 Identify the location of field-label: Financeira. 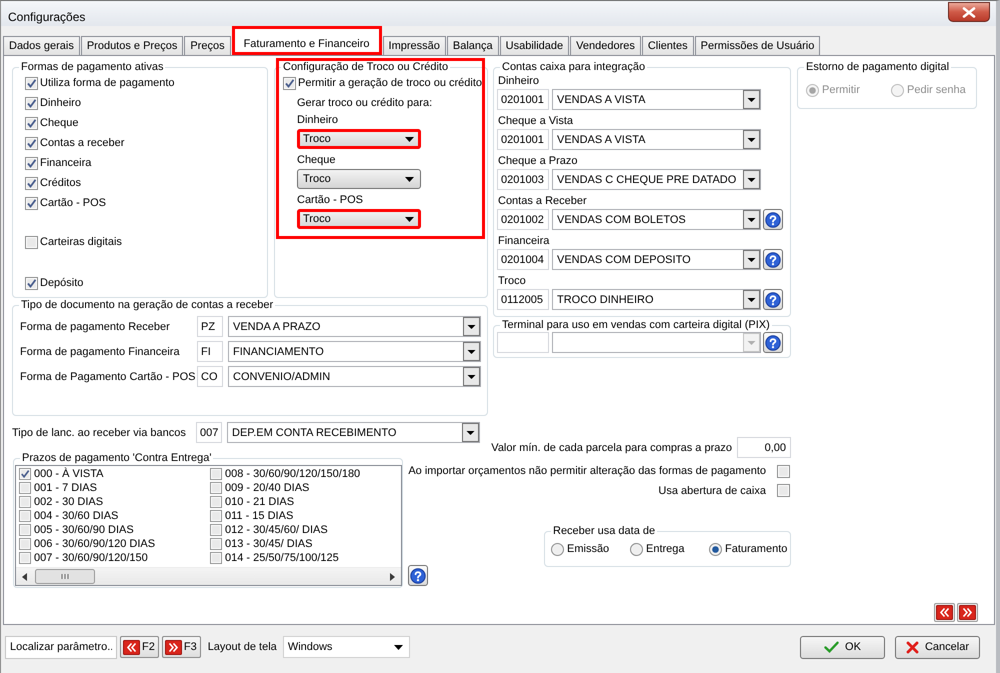
(524, 241).